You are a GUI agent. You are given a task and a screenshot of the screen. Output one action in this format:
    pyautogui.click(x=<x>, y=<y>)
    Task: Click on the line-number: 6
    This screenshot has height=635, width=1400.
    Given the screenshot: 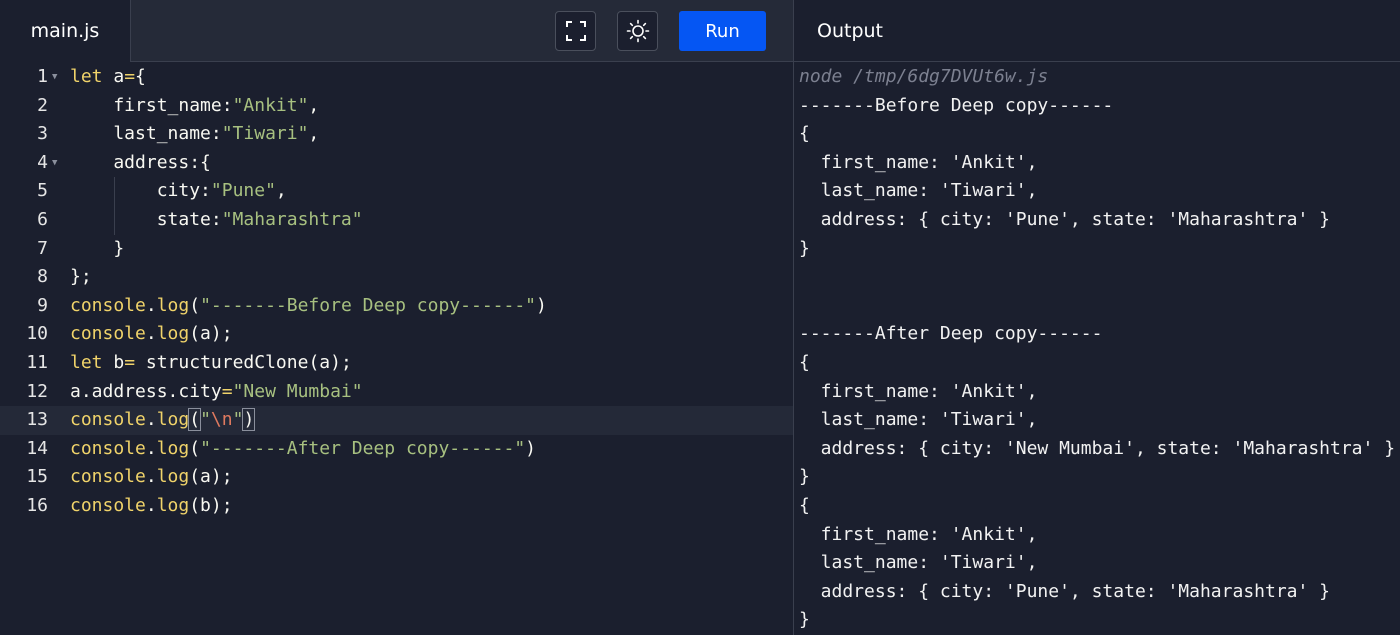 What is the action you would take?
    pyautogui.click(x=42, y=219)
    